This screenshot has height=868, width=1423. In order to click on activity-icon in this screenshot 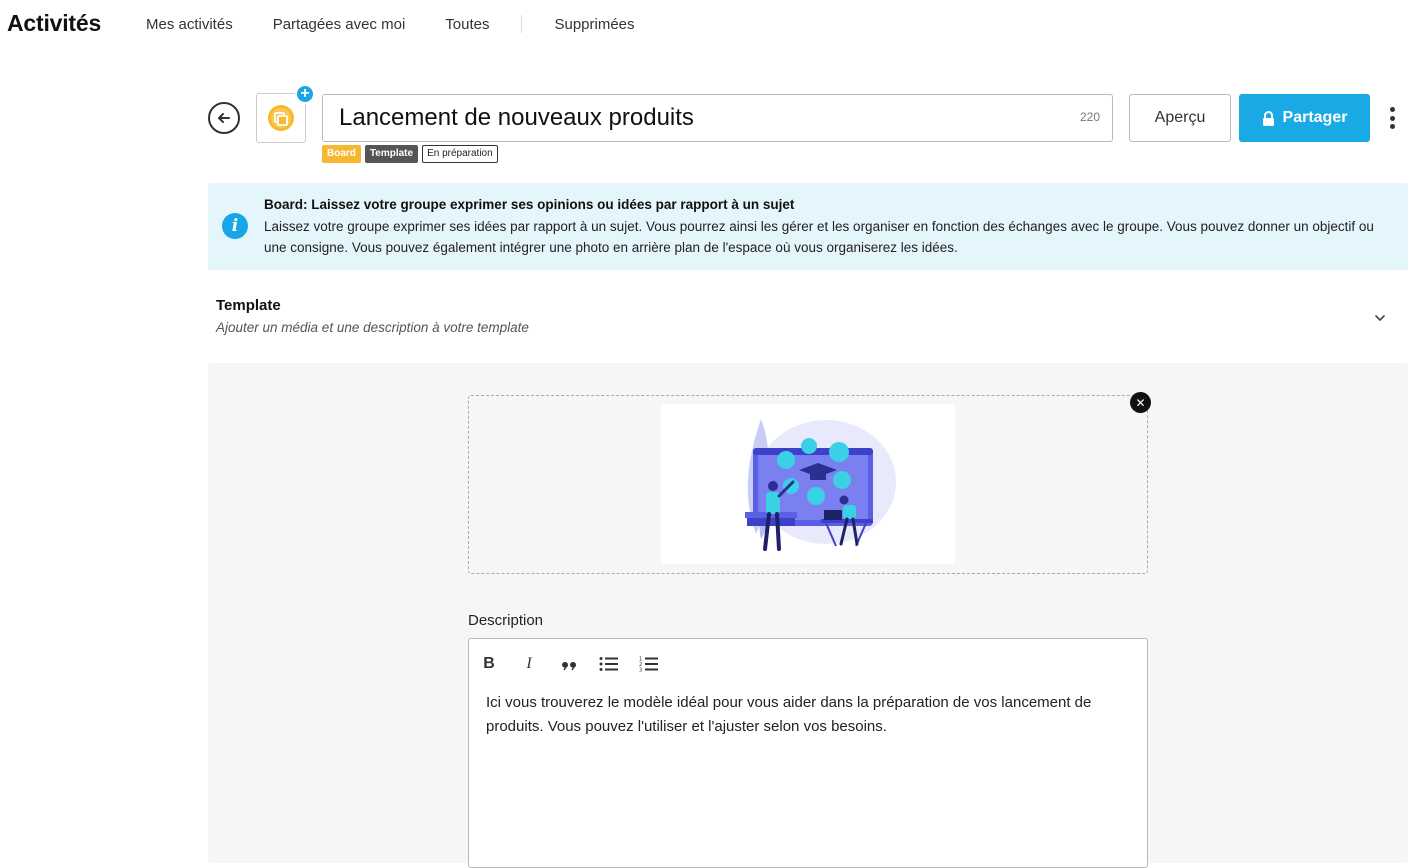, I will do `click(281, 118)`.